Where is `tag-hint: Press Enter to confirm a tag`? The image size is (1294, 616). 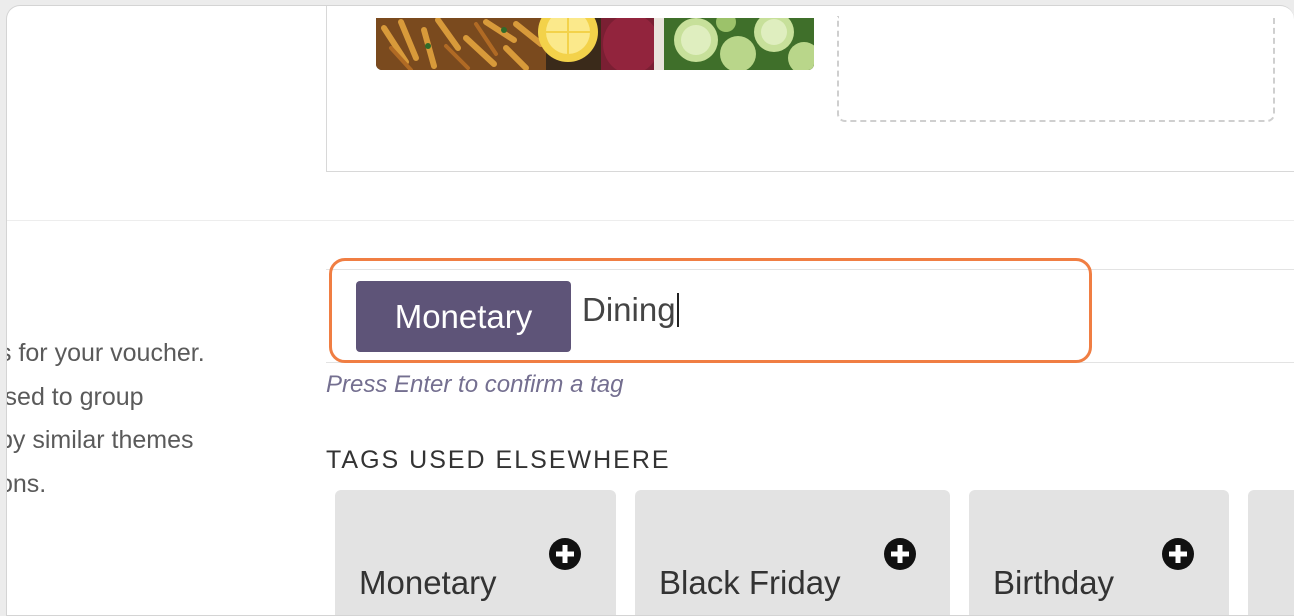
tag-hint: Press Enter to confirm a tag is located at coordinates (475, 384).